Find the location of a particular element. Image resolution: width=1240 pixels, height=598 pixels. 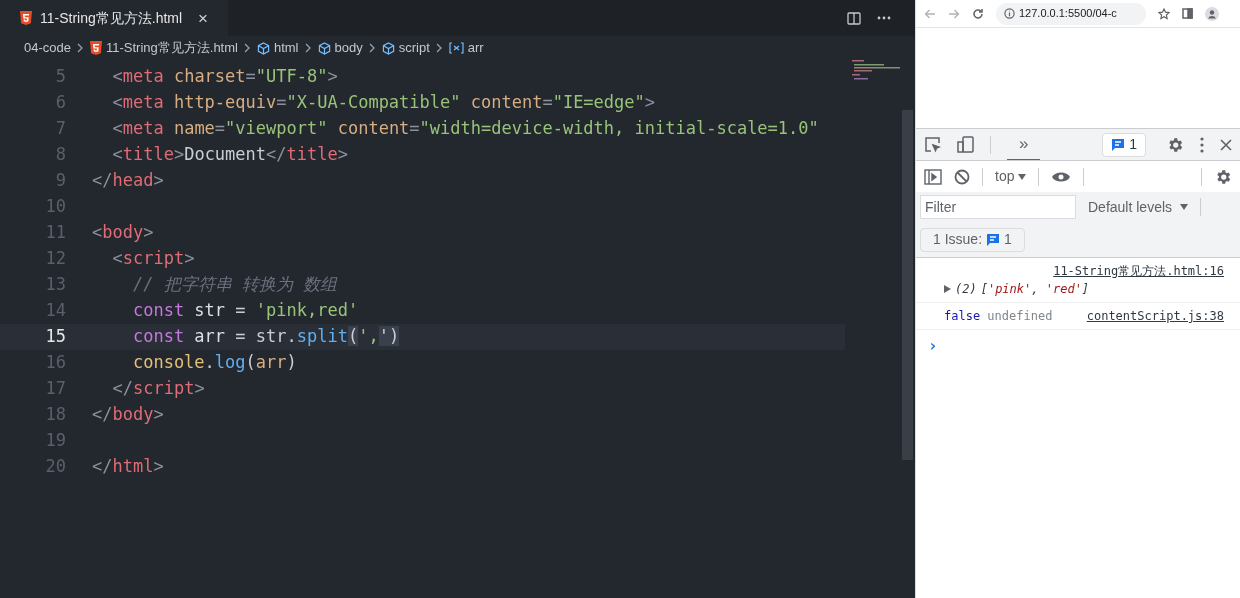

source-link: 11-String常见方法.html:16 is located at coordinates (1138, 271).